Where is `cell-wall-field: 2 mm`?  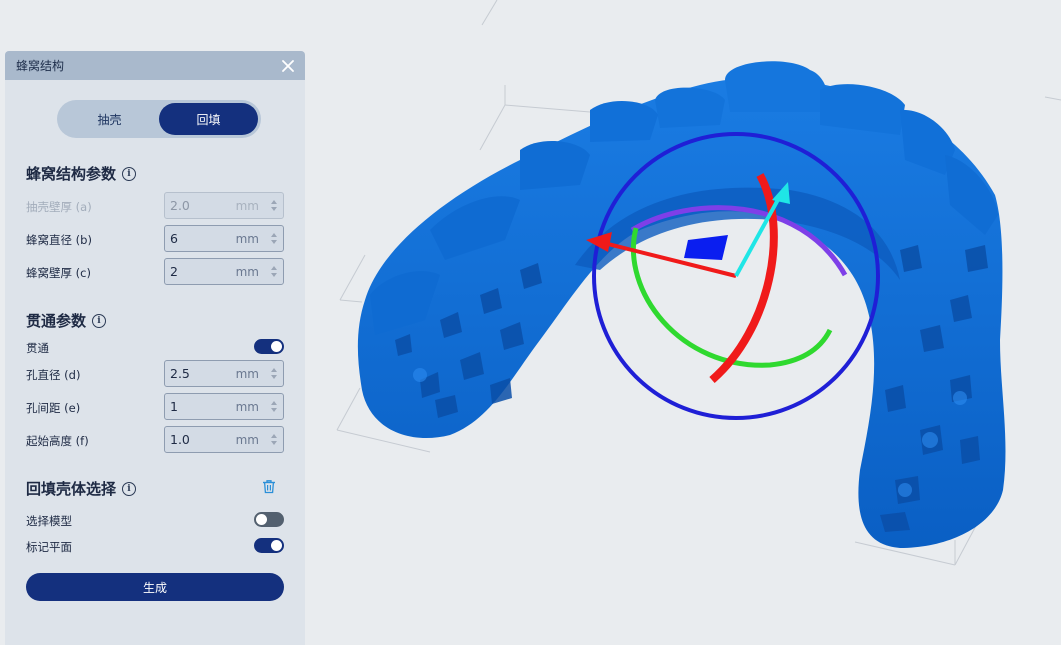 cell-wall-field: 2 mm is located at coordinates (224, 271).